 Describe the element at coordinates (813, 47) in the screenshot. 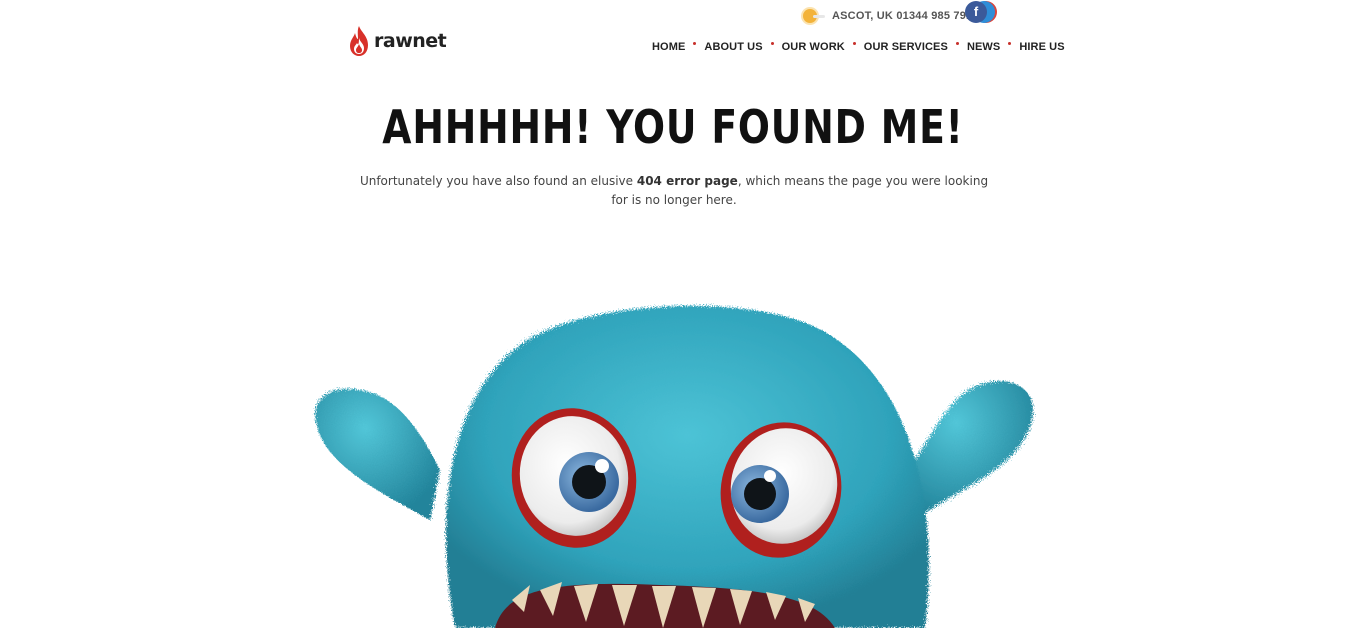

I see `nav-our-work: OUR WORK` at that location.